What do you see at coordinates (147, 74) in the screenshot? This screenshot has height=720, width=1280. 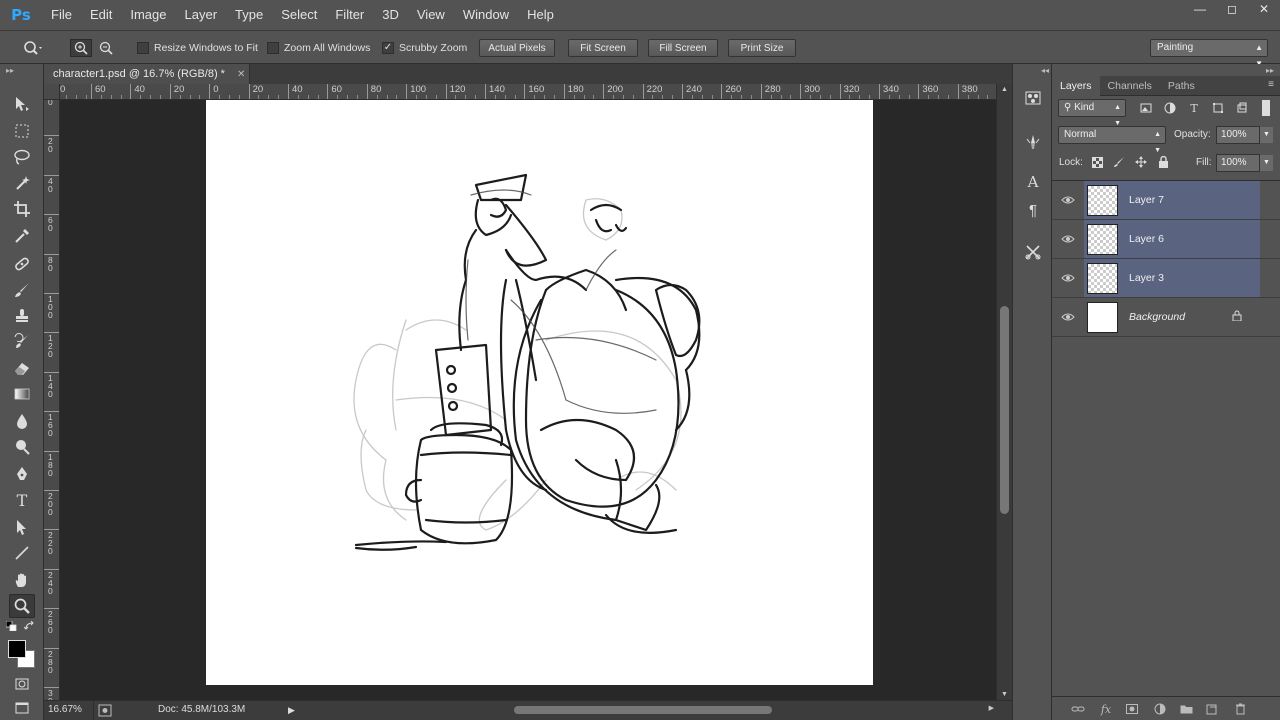 I see `document-tab: character1.psd @ 16.7% (RGB/8) * ✕` at bounding box center [147, 74].